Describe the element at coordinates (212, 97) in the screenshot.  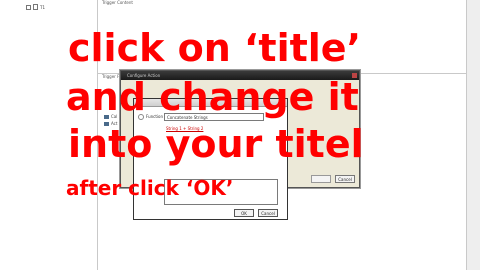
I see `instruction-line-2: and change it` at that location.